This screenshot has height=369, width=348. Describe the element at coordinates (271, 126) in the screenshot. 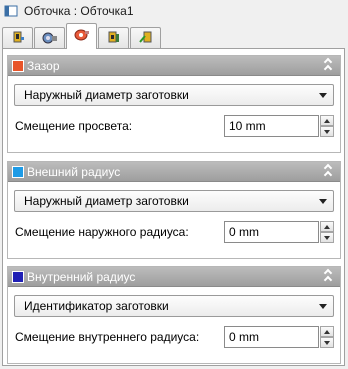

I see `clearance-offset-input: 10 mm` at that location.